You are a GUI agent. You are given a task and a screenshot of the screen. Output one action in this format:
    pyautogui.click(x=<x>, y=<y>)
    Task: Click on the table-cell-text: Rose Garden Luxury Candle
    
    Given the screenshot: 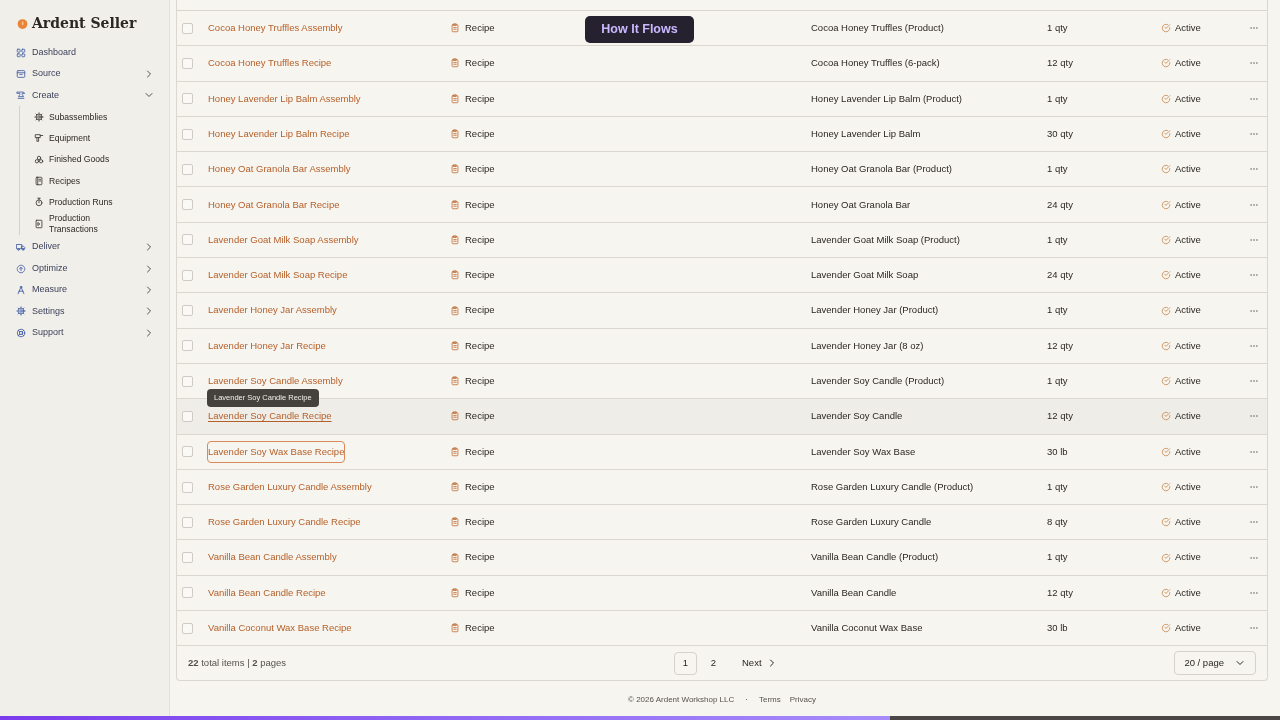 What is the action you would take?
    pyautogui.click(x=872, y=522)
    